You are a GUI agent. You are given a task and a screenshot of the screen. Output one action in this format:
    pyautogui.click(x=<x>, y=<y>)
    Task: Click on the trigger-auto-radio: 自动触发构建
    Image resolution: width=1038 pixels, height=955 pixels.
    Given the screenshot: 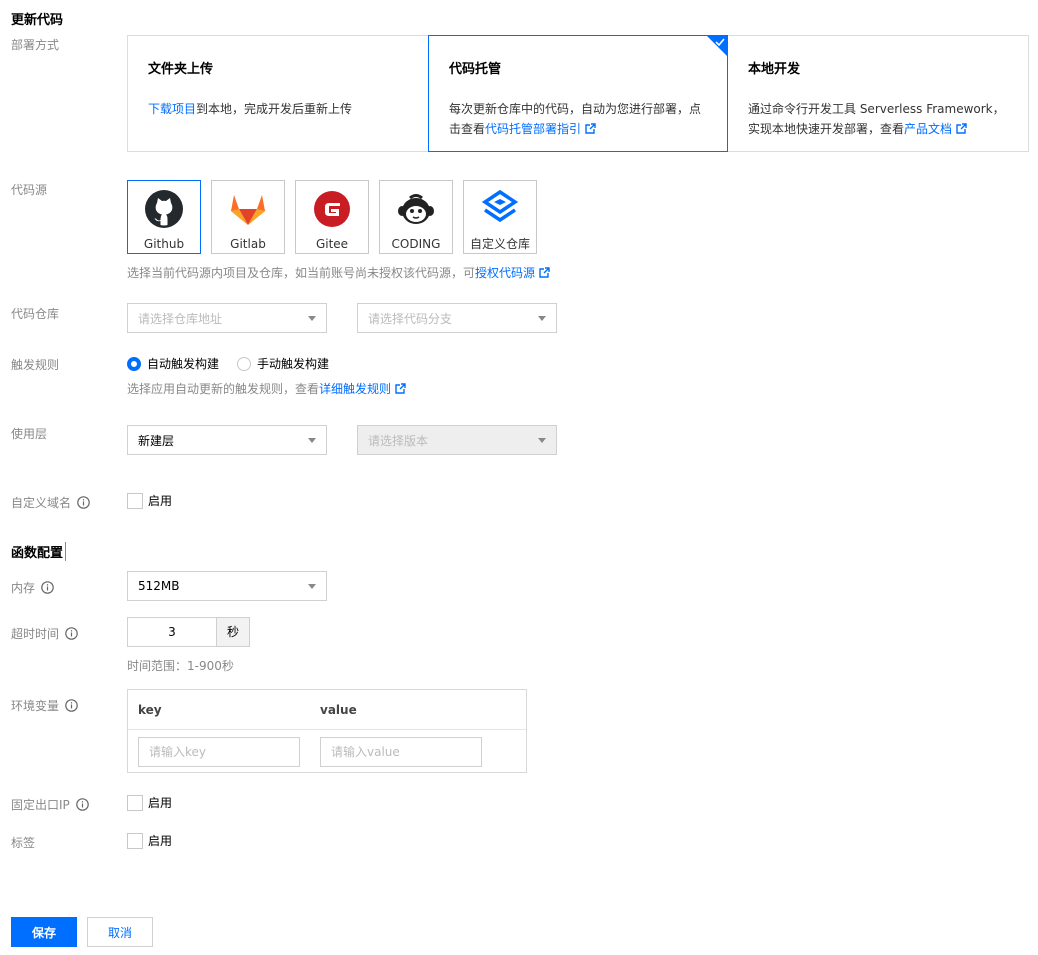 What is the action you would take?
    pyautogui.click(x=173, y=363)
    